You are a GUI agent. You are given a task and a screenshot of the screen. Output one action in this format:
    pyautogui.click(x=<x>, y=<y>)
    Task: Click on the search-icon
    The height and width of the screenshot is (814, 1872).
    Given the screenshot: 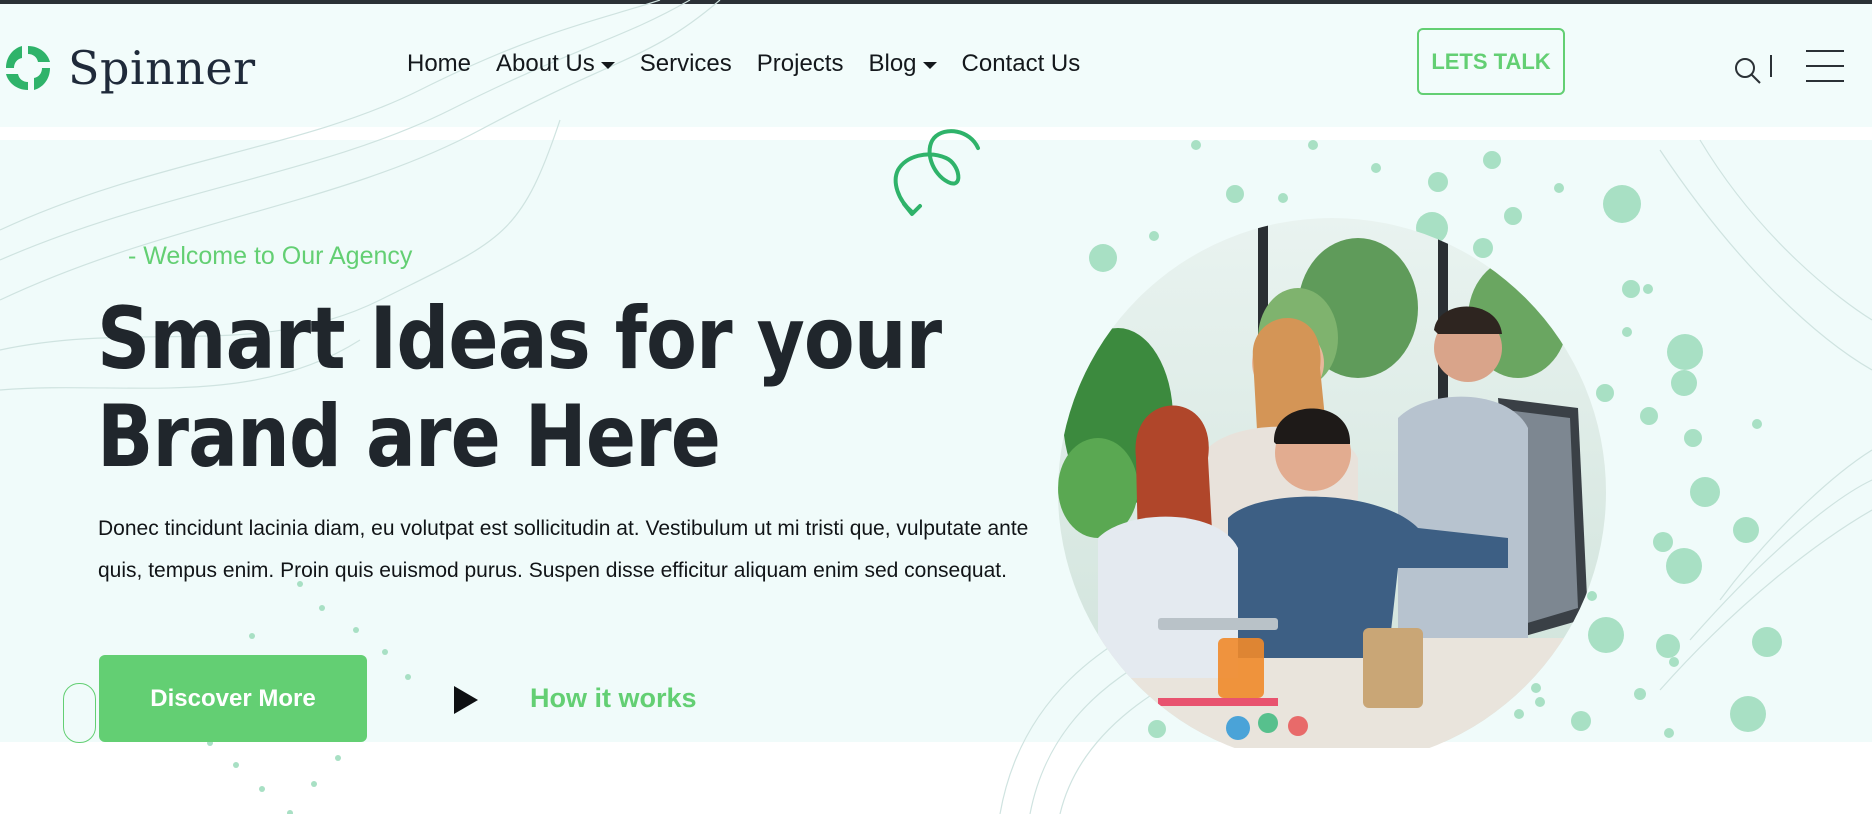 What is the action you would take?
    pyautogui.click(x=1748, y=71)
    